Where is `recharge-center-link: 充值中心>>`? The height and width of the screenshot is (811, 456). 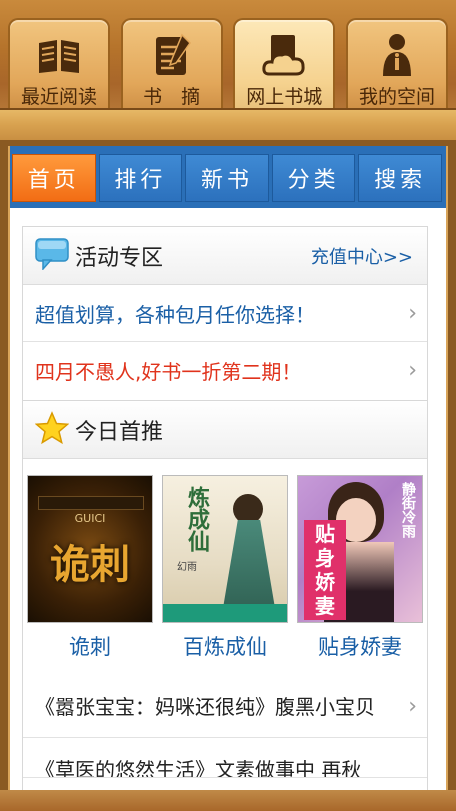
recharge-center-link: 充值中心>> is located at coordinates (362, 256).